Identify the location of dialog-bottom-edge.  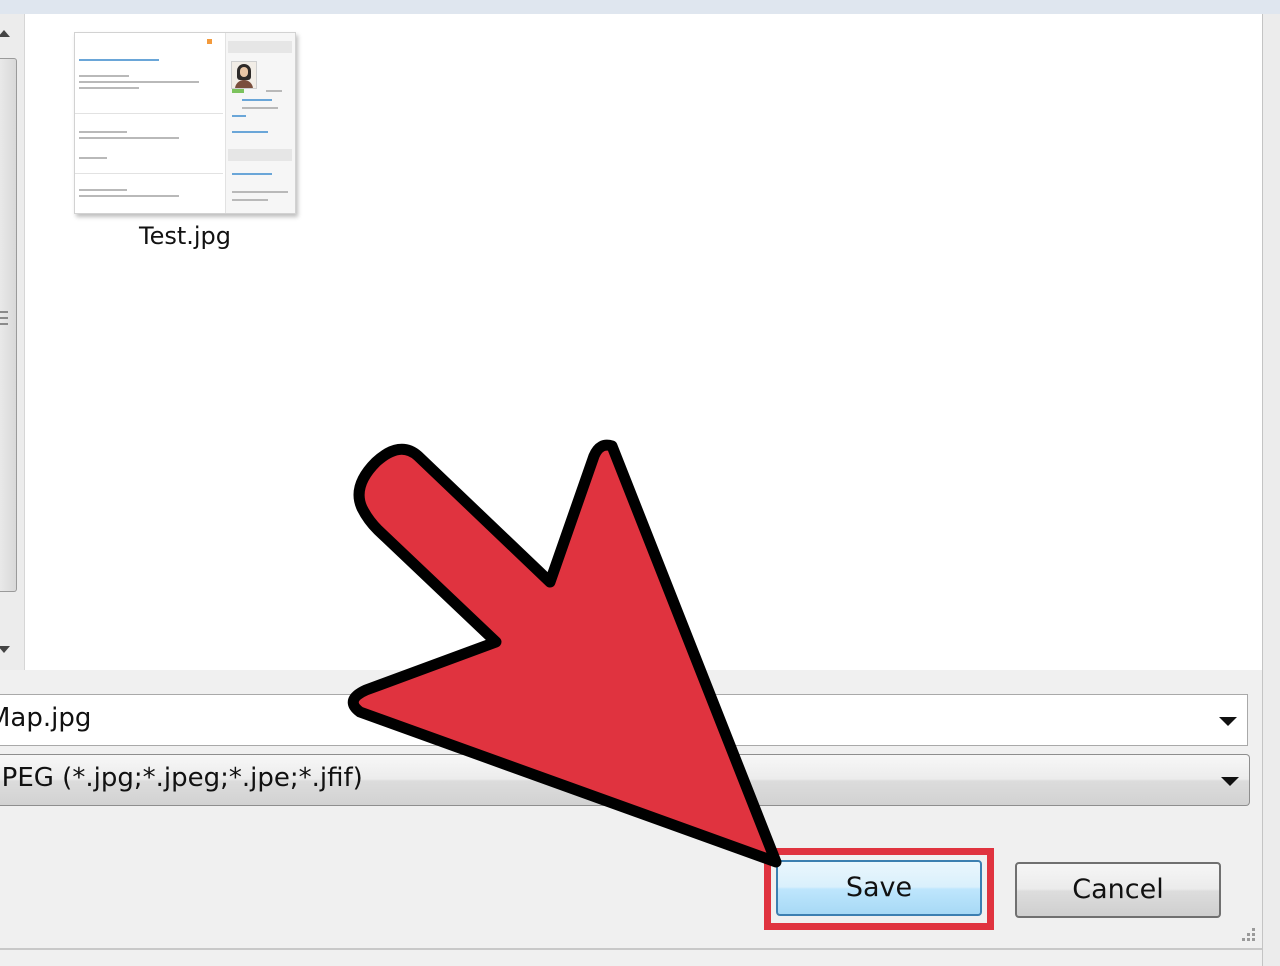
(631, 949).